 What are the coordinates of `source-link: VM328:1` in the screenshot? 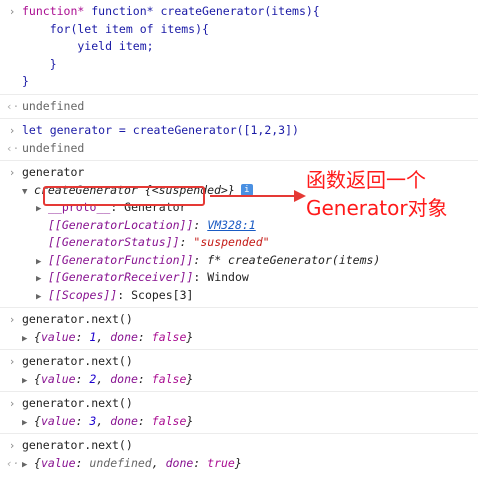 It's located at (231, 225).